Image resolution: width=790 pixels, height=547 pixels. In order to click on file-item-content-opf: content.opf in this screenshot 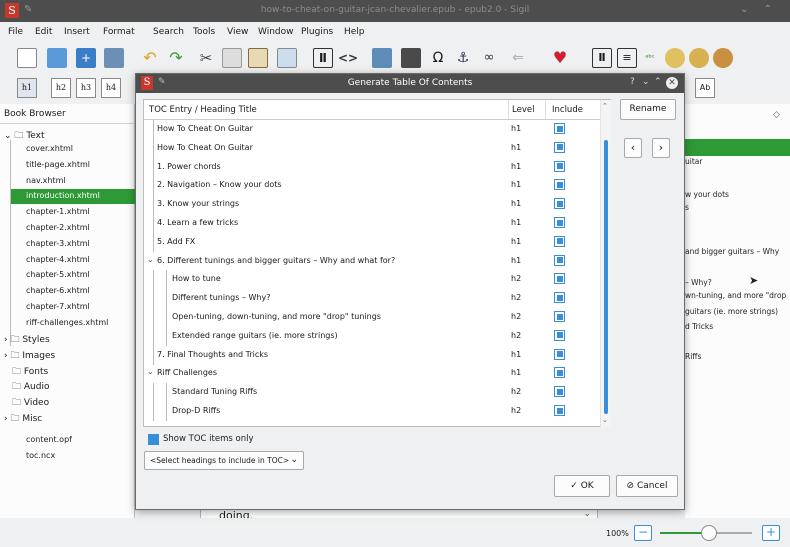, I will do `click(49, 439)`.